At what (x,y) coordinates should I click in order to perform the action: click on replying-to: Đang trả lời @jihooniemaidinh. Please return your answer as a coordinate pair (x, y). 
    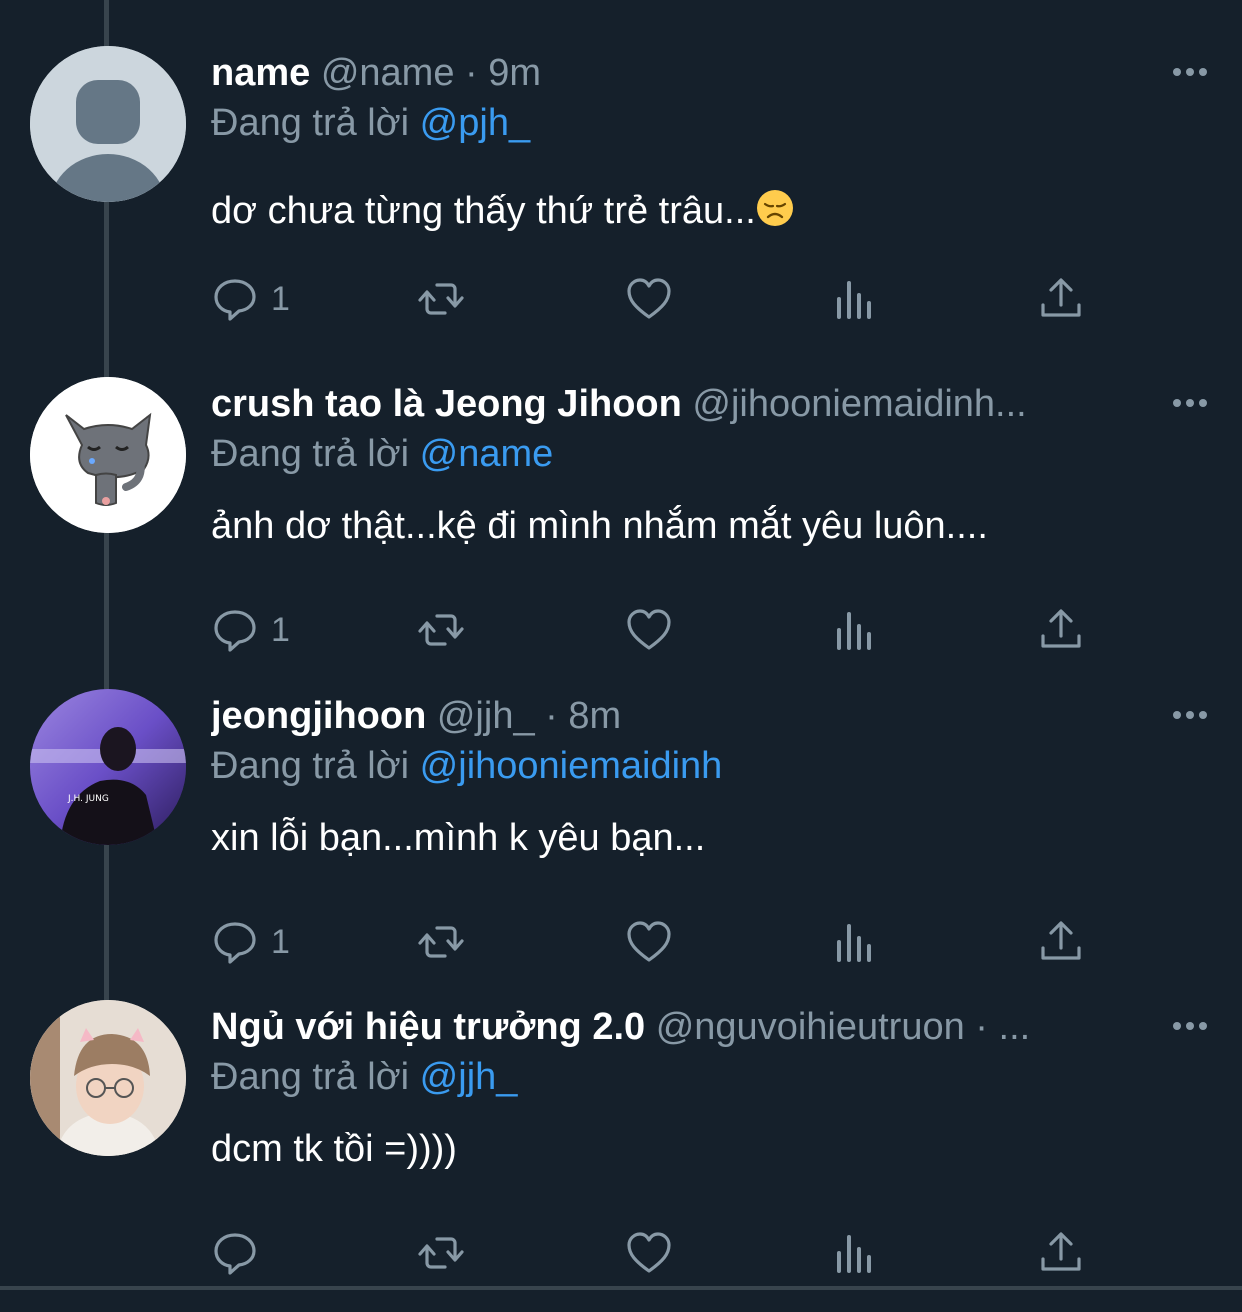
    Looking at the image, I should click on (466, 766).